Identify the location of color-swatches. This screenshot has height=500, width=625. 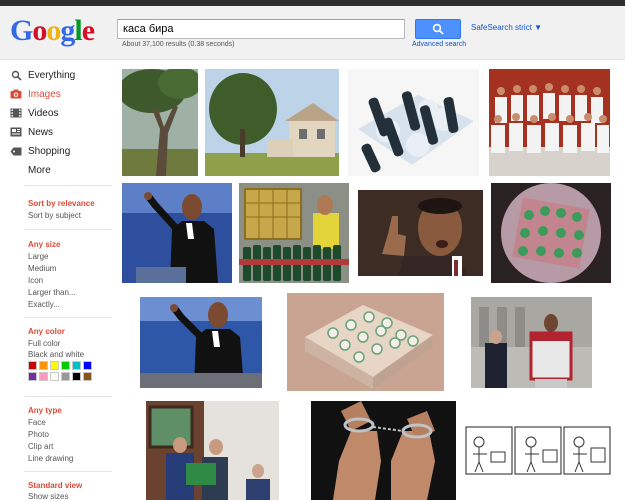
(66, 371).